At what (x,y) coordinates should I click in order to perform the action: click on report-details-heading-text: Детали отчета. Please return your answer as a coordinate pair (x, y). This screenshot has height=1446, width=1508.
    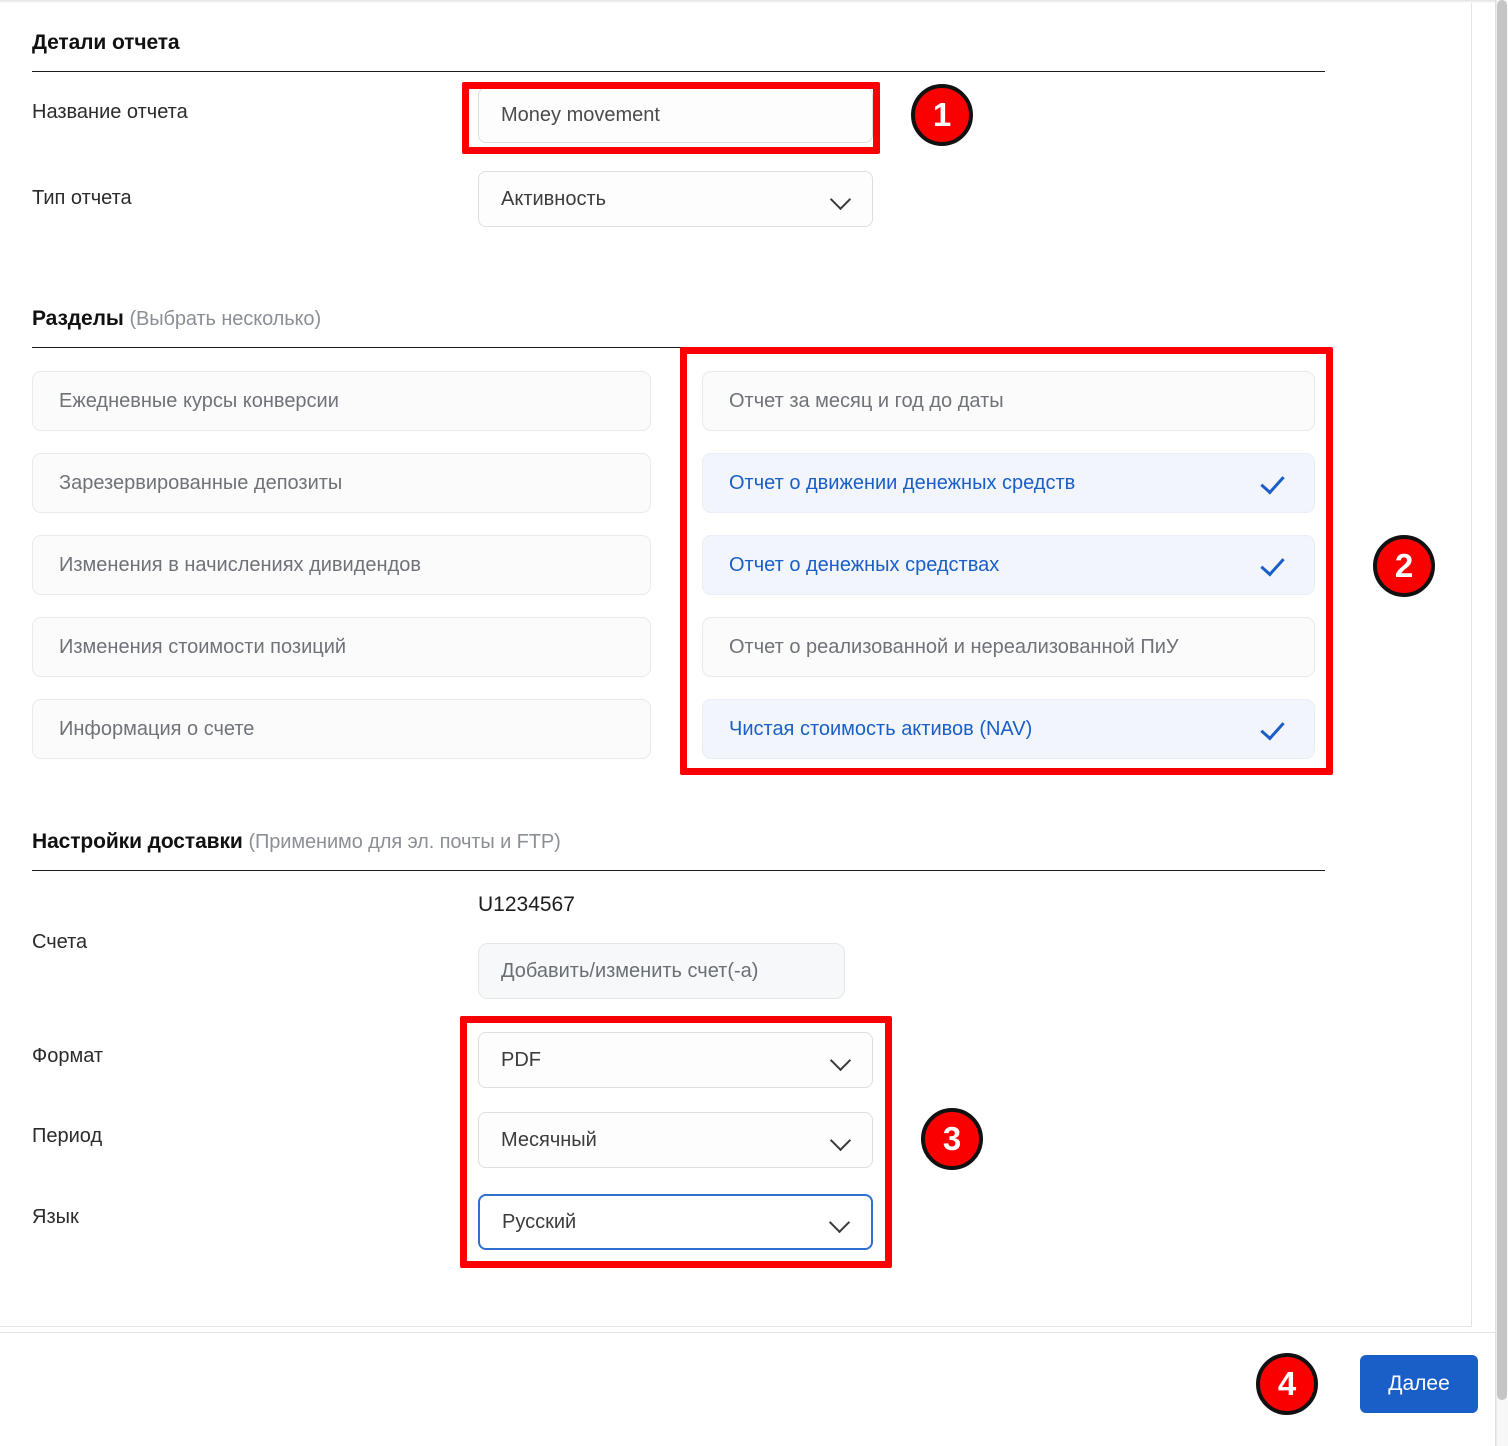
    Looking at the image, I should click on (106, 42).